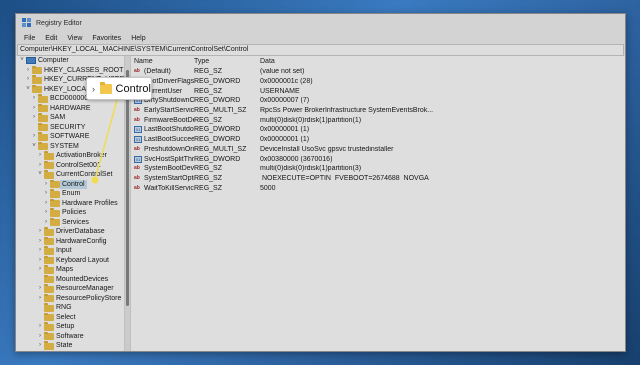 The image size is (640, 365). What do you see at coordinates (70, 351) in the screenshot?
I see `tree-item: › WaaS` at bounding box center [70, 351].